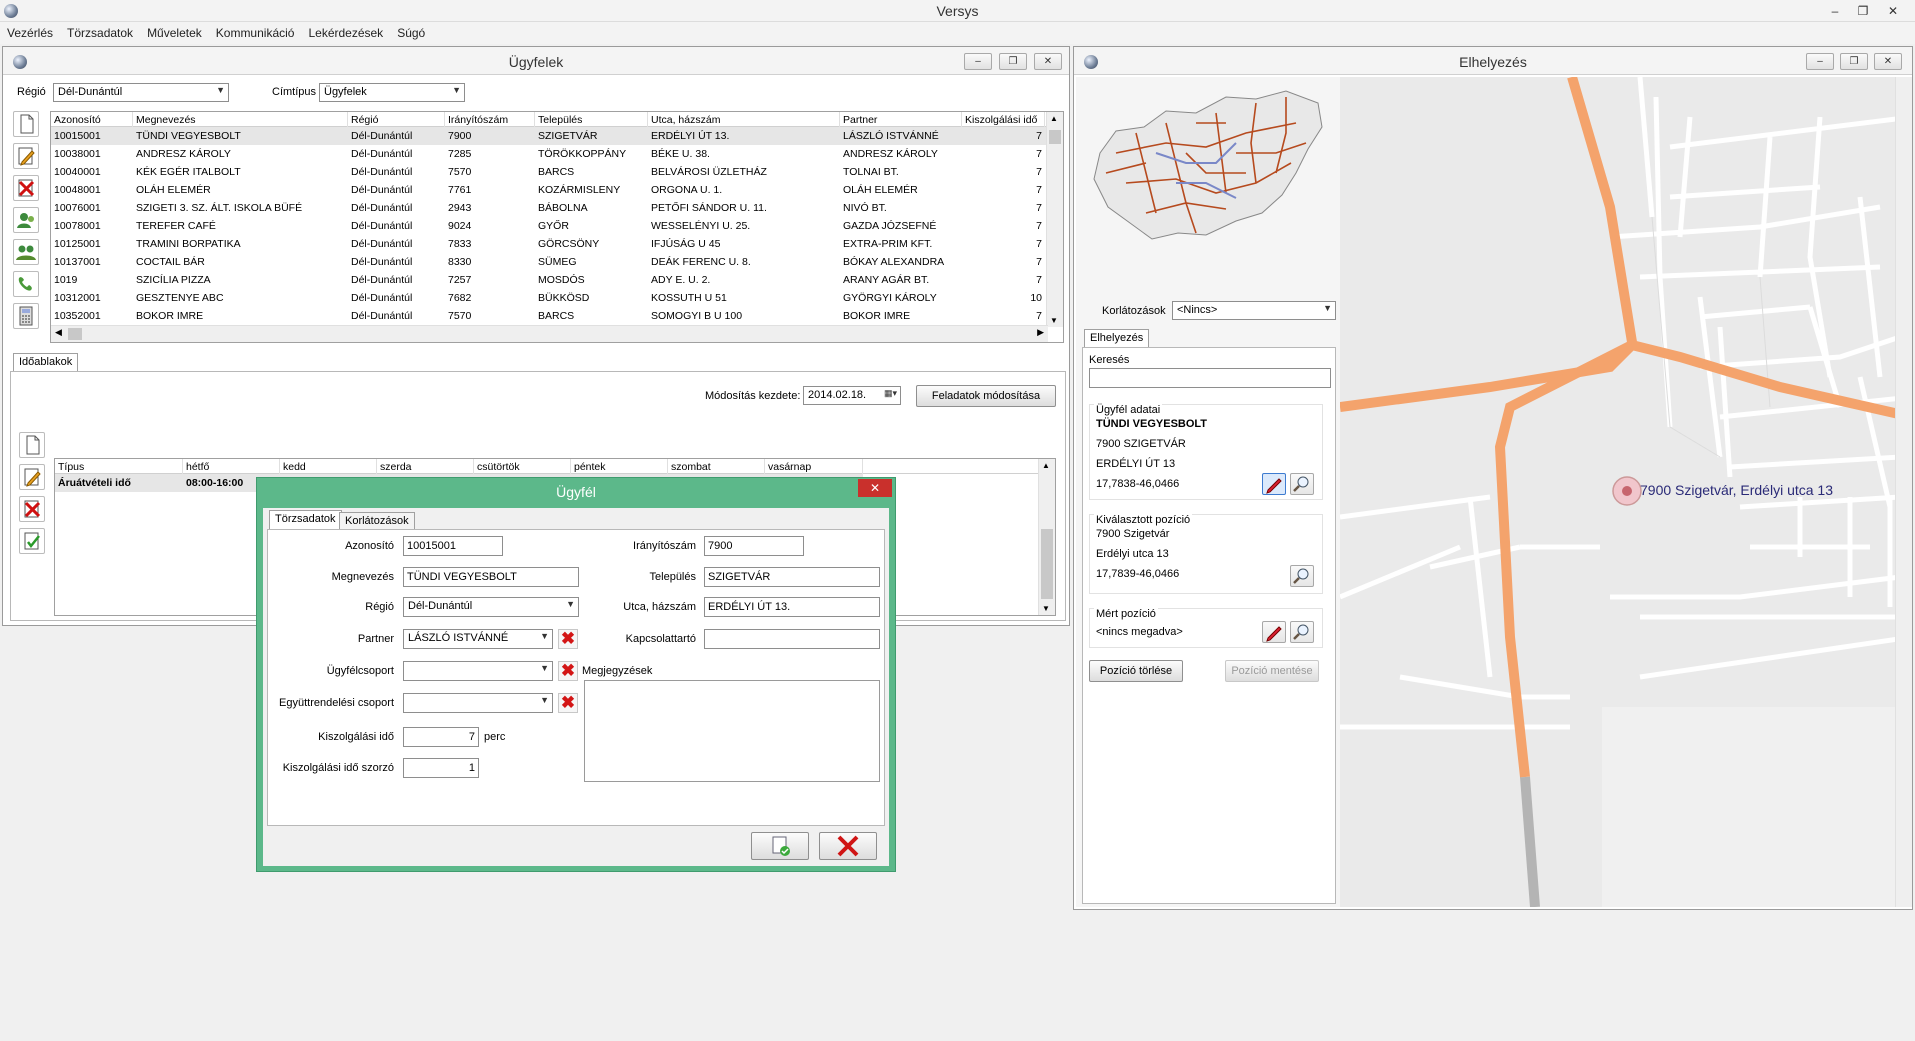 Image resolution: width=1915 pixels, height=1041 pixels. Describe the element at coordinates (1141, 444) in the screenshot. I see `customer-city: 7900 SZIGETVÁR` at that location.